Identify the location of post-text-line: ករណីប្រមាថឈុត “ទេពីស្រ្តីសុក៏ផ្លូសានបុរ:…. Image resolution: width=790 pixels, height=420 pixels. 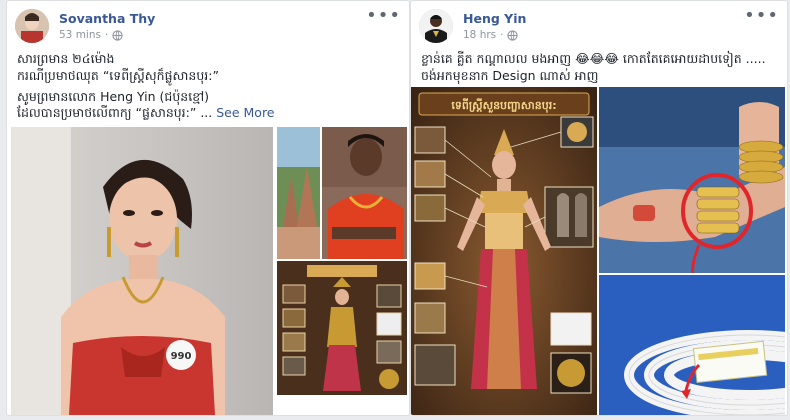
(118, 75).